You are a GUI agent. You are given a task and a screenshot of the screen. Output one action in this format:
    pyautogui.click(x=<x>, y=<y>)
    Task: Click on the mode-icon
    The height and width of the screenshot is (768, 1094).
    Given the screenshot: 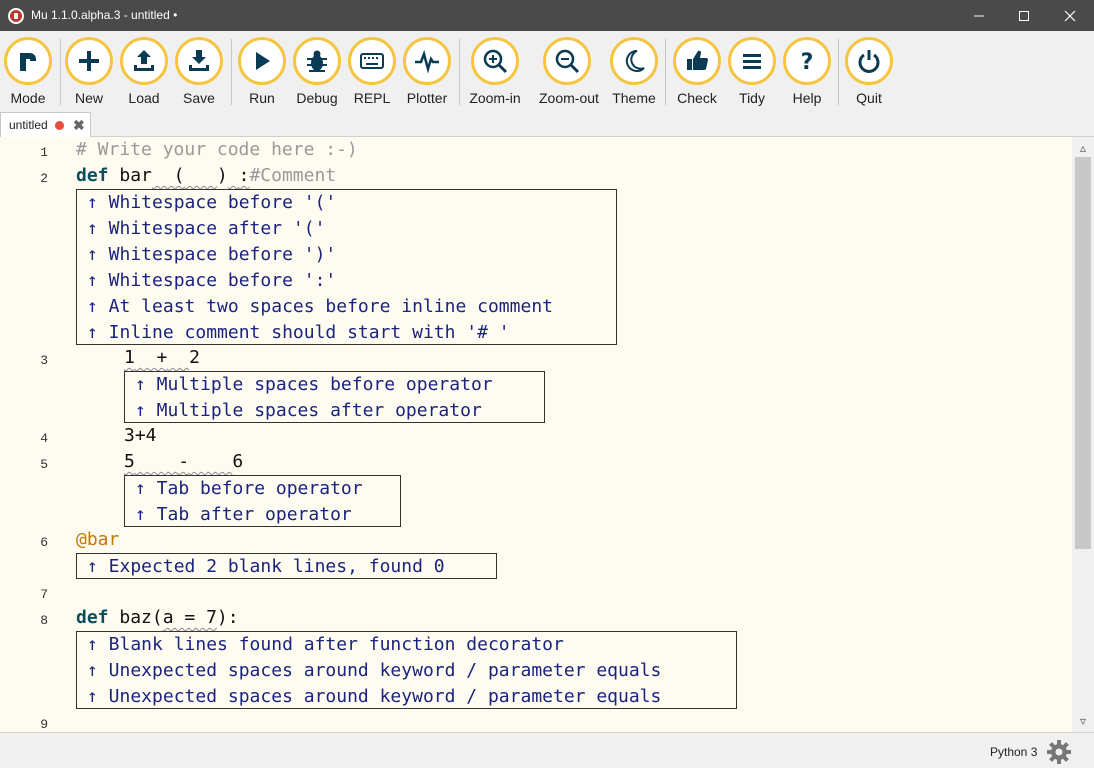 What is the action you would take?
    pyautogui.click(x=28, y=62)
    